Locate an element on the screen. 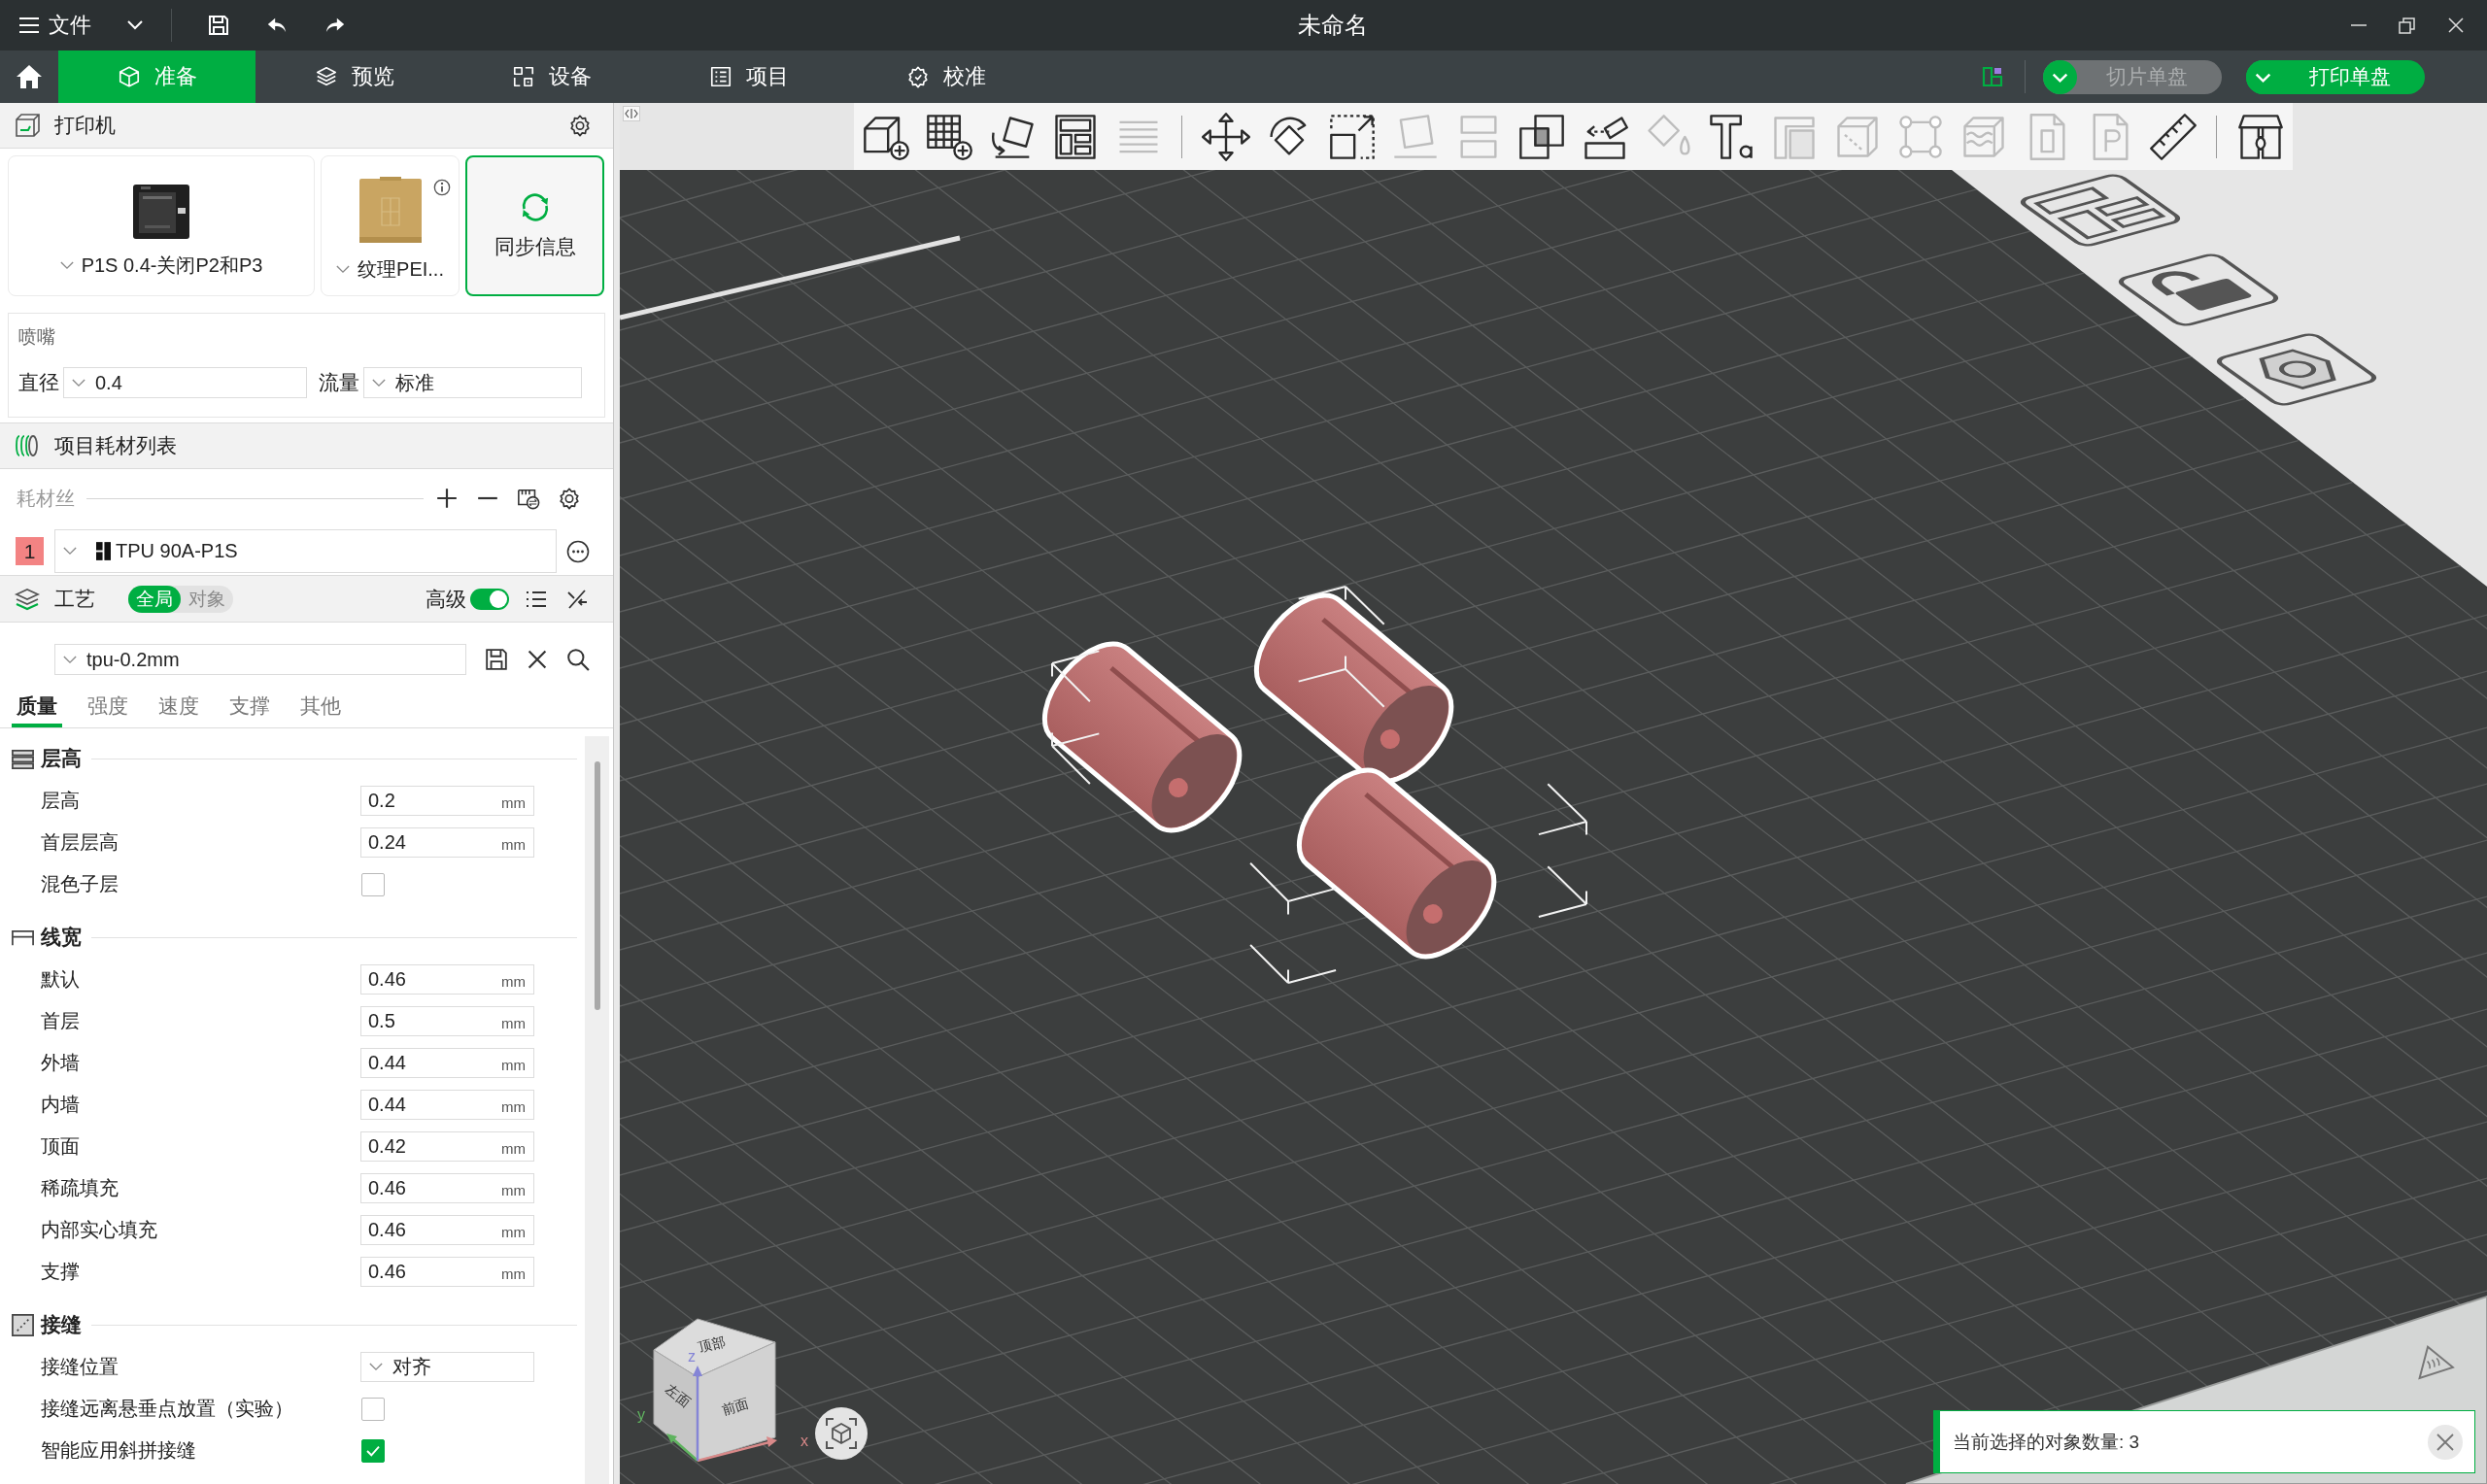  gear-icon is located at coordinates (917, 76).